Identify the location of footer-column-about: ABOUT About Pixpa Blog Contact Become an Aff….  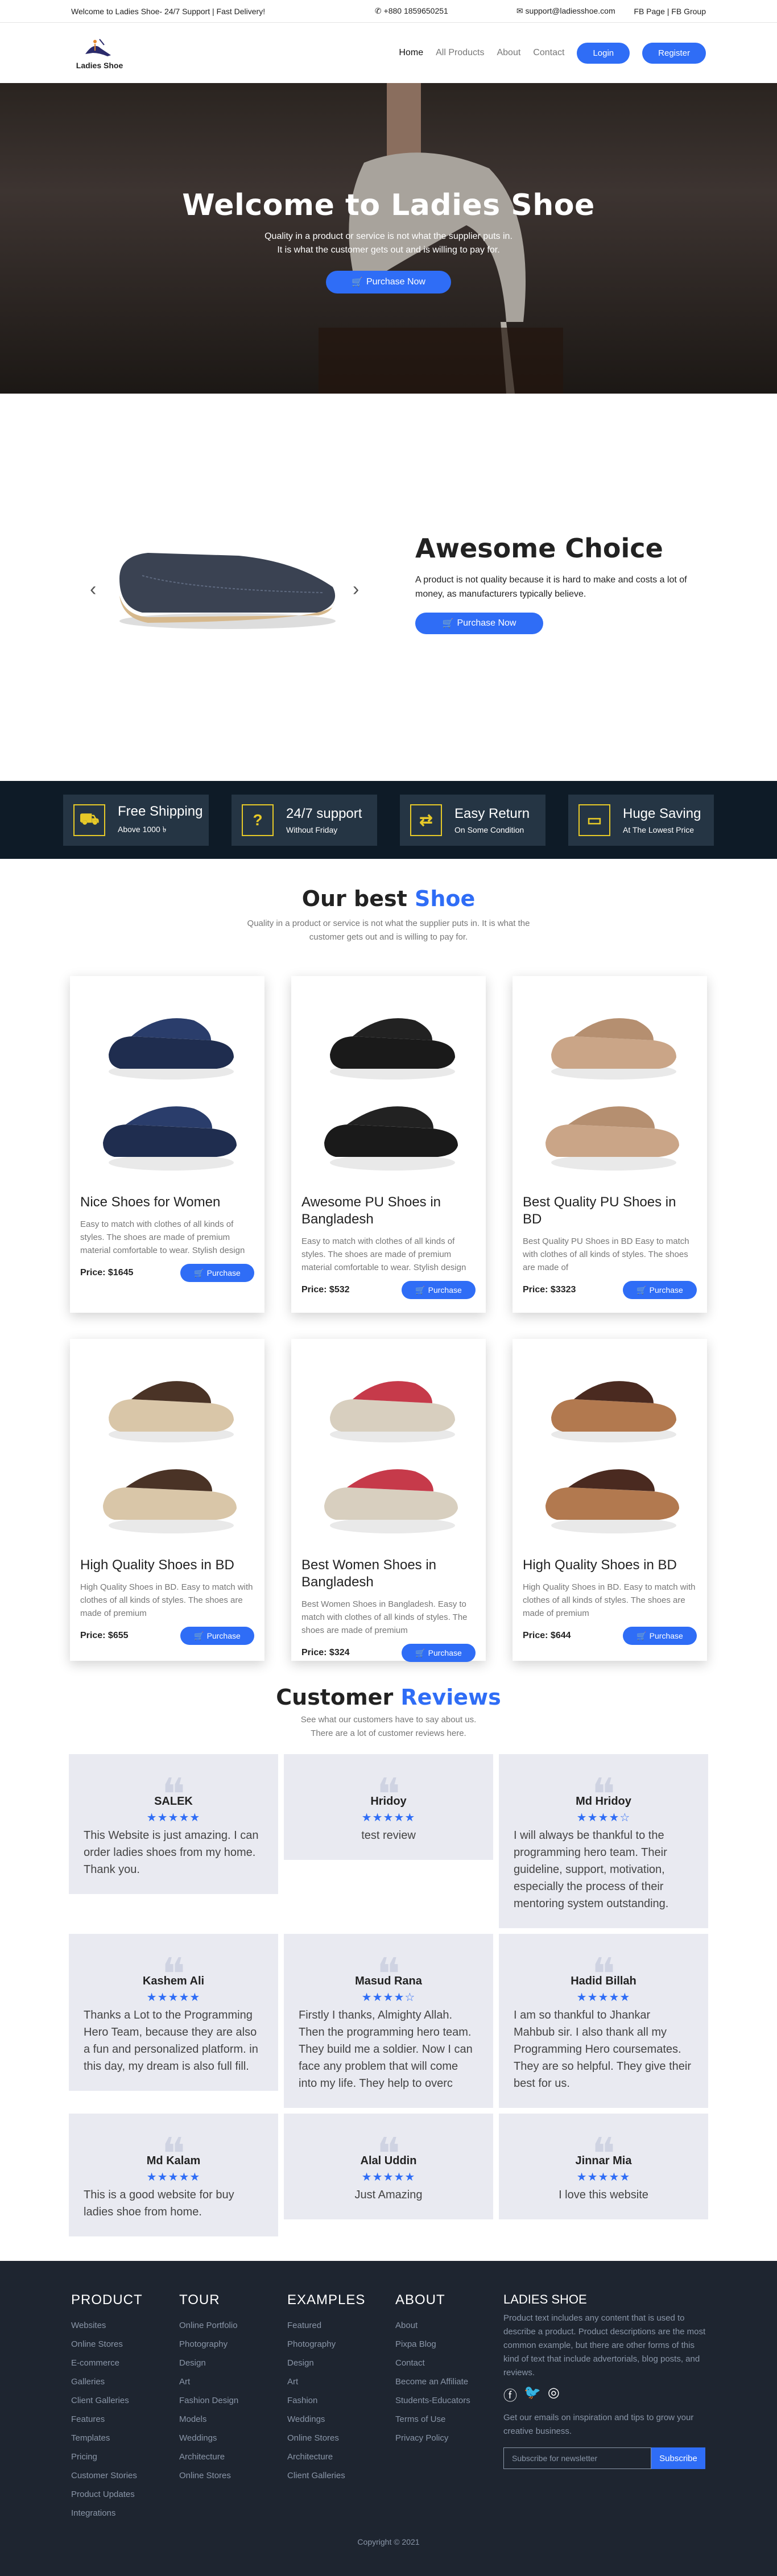
(449, 2407).